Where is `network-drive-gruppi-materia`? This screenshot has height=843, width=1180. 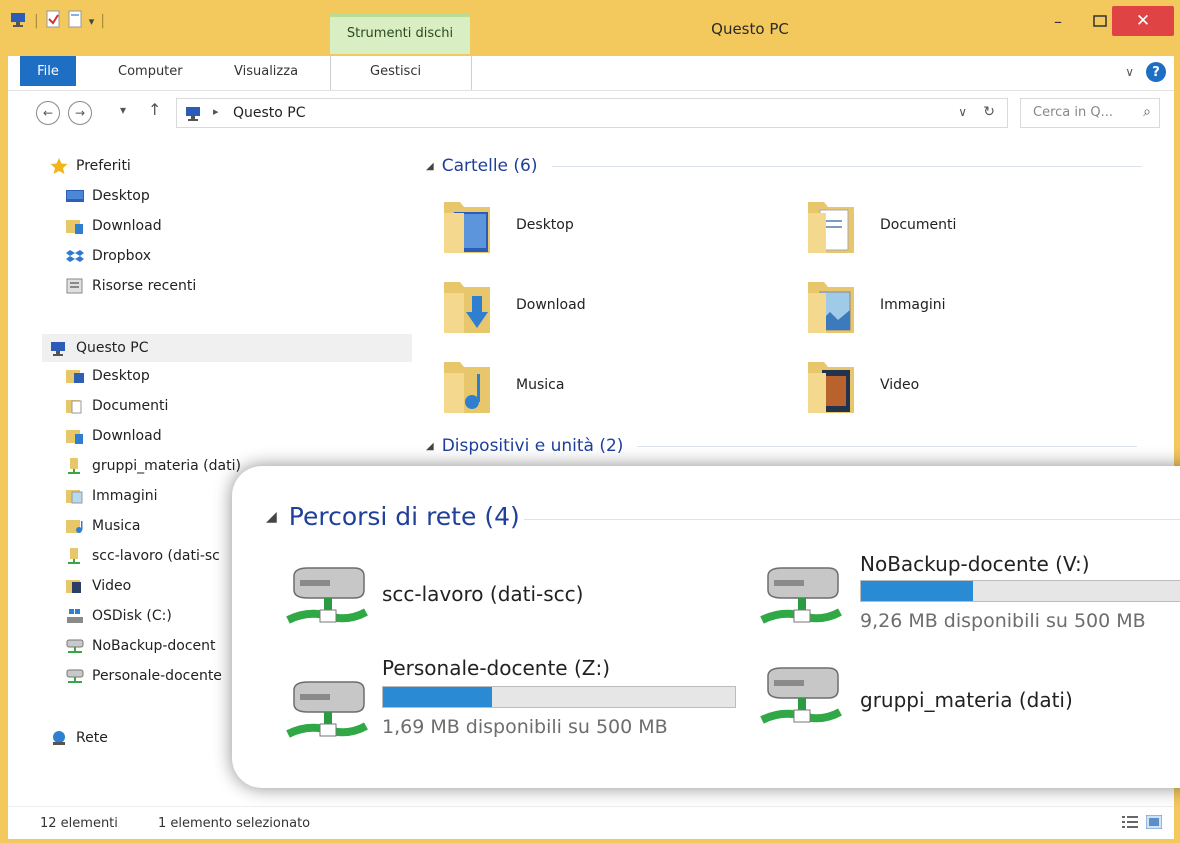
network-drive-gruppi-materia is located at coordinates (801, 703).